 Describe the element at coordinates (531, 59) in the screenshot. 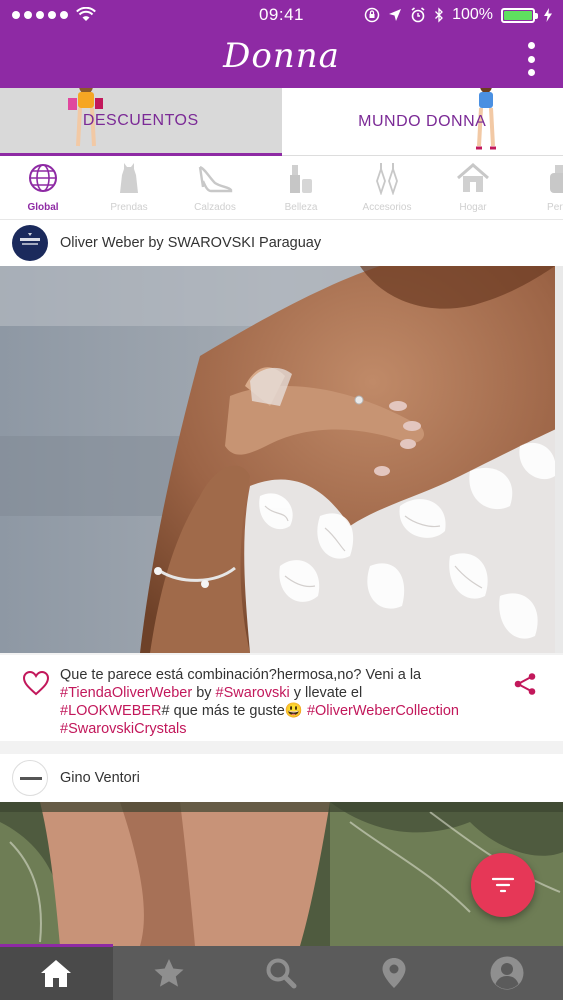

I see `more-vertical-icon` at that location.